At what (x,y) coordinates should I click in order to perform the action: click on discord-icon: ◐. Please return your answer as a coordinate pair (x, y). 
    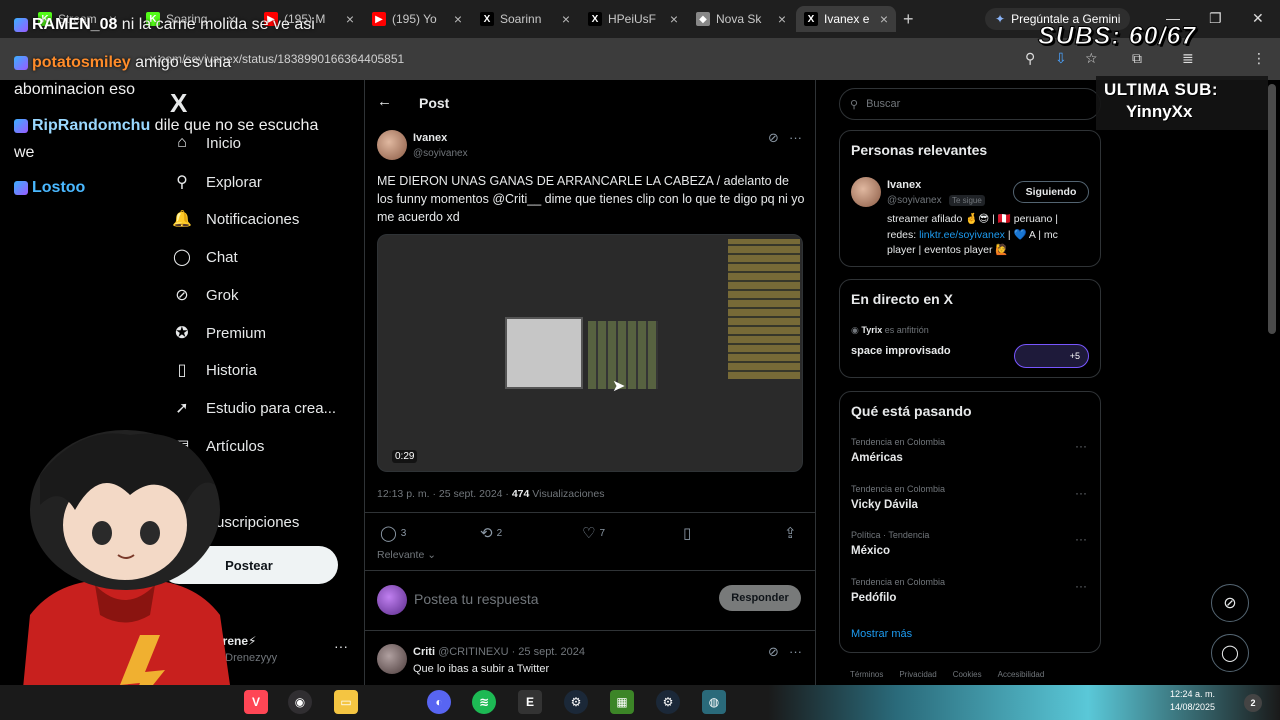
    Looking at the image, I should click on (439, 702).